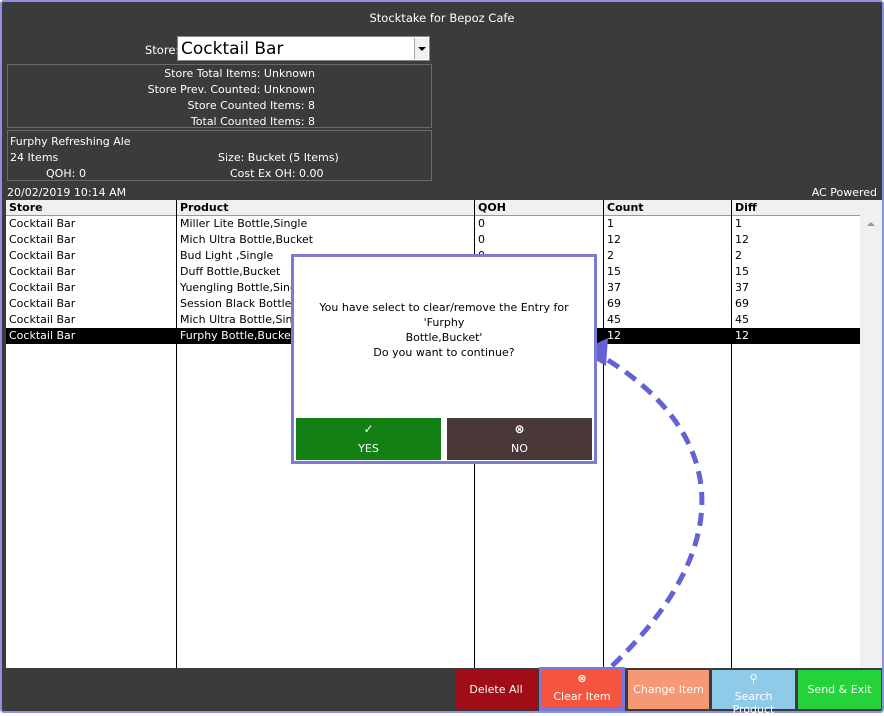  I want to click on delete-all-label: Delete All, so click(496, 689).